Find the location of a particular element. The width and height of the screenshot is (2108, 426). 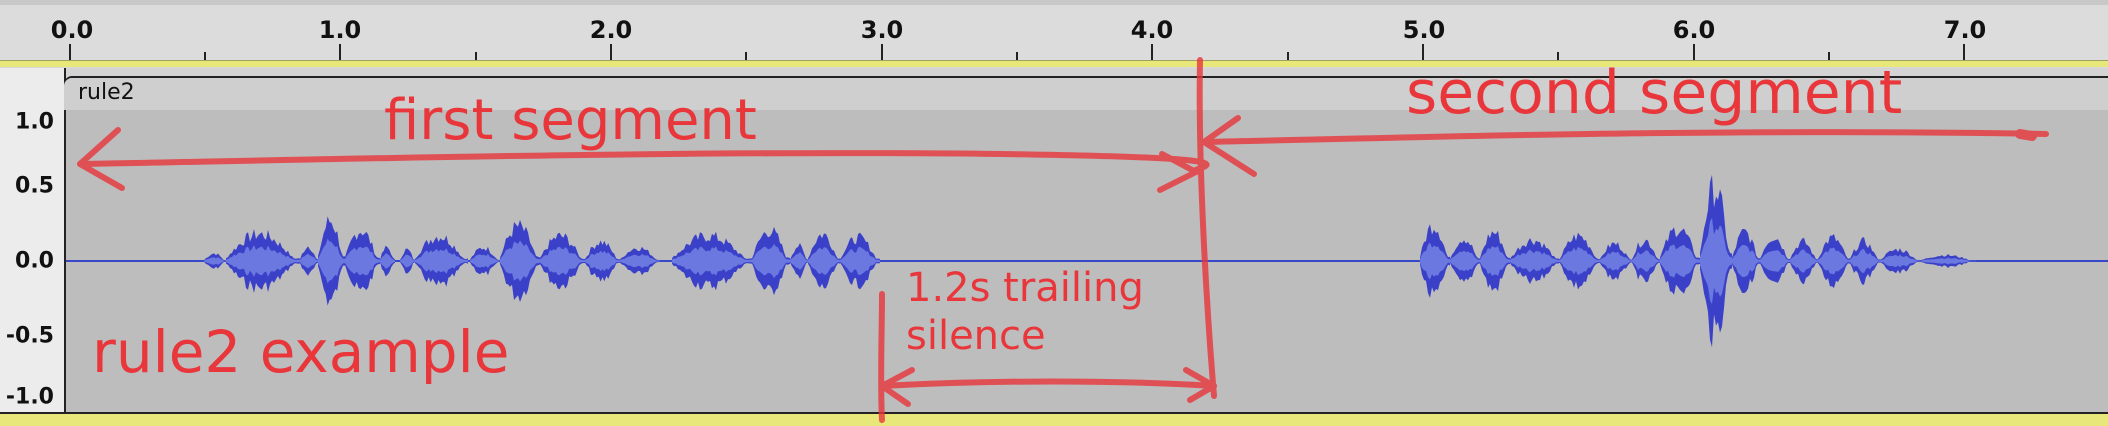

silence-line-2: silence is located at coordinates (976, 336).